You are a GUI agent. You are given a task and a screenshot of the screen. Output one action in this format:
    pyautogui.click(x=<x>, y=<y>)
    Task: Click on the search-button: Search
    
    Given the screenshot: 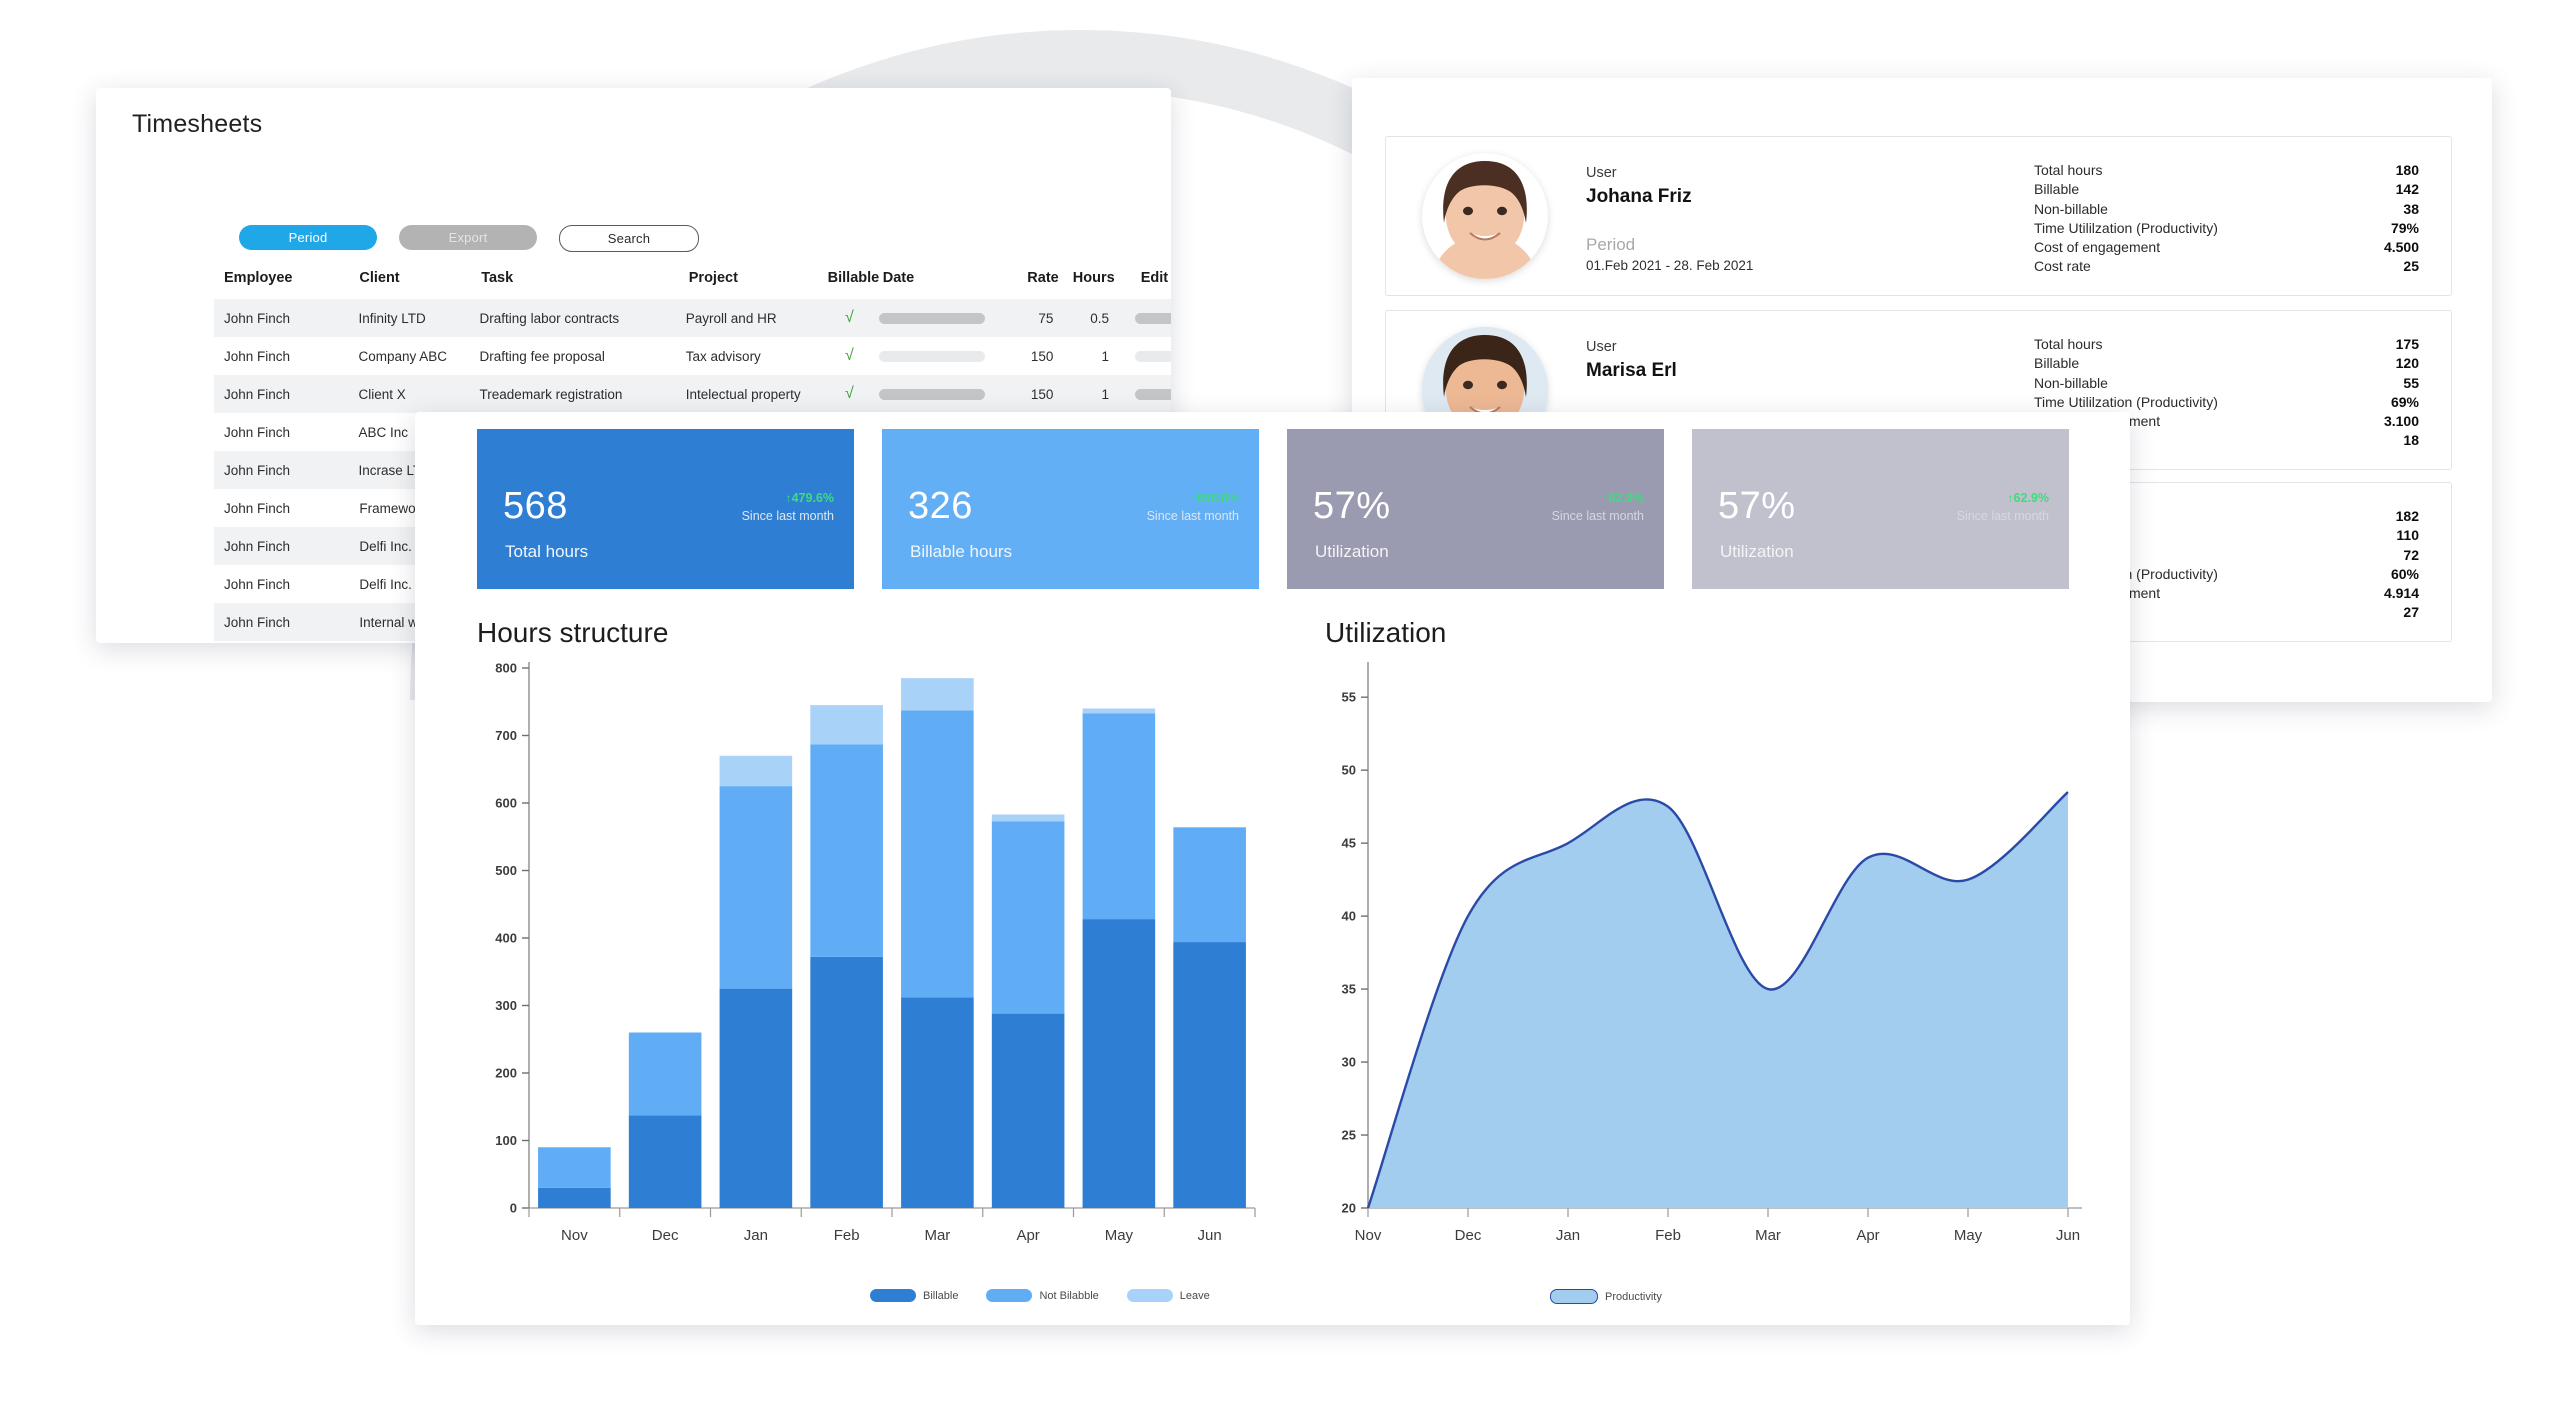 What is the action you would take?
    pyautogui.click(x=629, y=238)
    